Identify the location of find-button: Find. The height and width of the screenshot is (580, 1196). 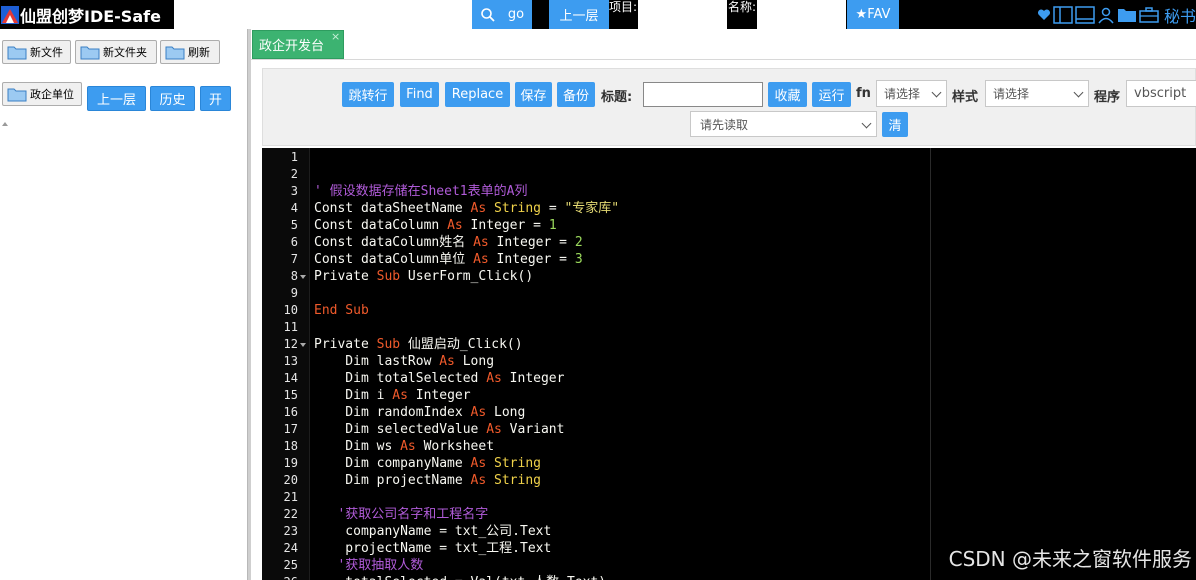
(419, 94).